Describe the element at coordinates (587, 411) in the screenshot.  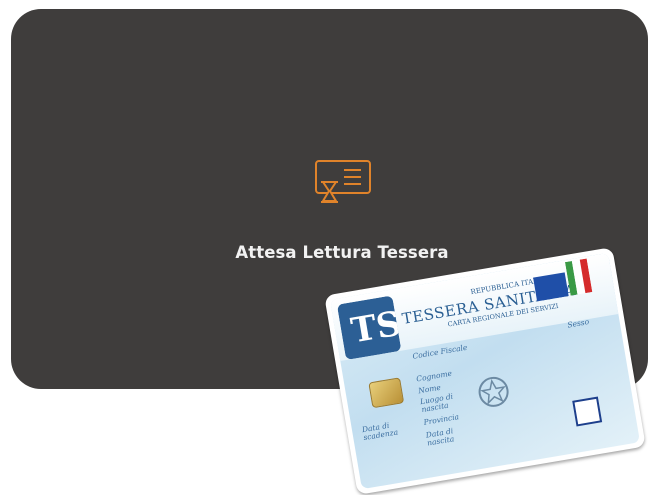
I see `region-logo-icon` at that location.